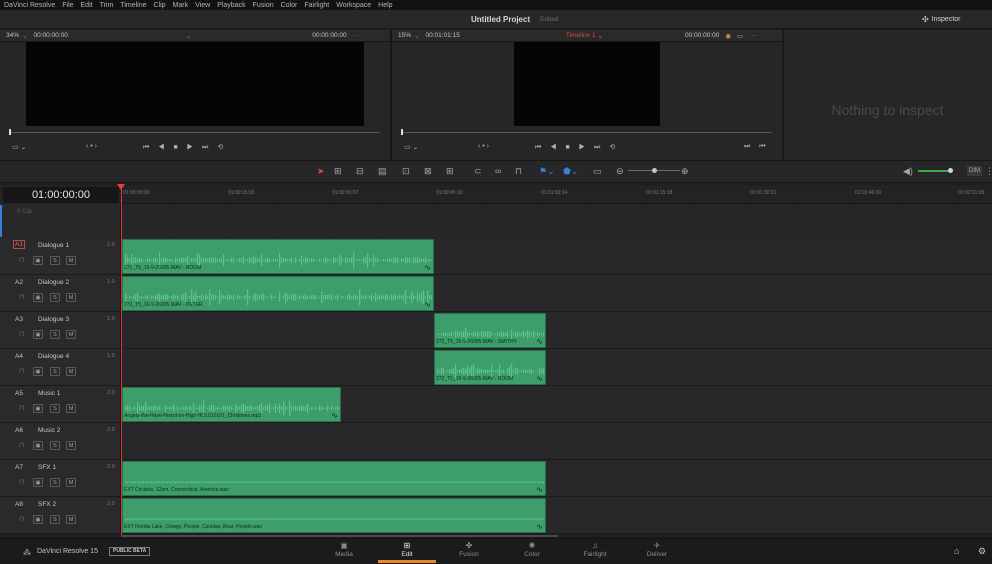 This screenshot has height=564, width=992. I want to click on source-timecode: 00:00:00:00, so click(50, 35).